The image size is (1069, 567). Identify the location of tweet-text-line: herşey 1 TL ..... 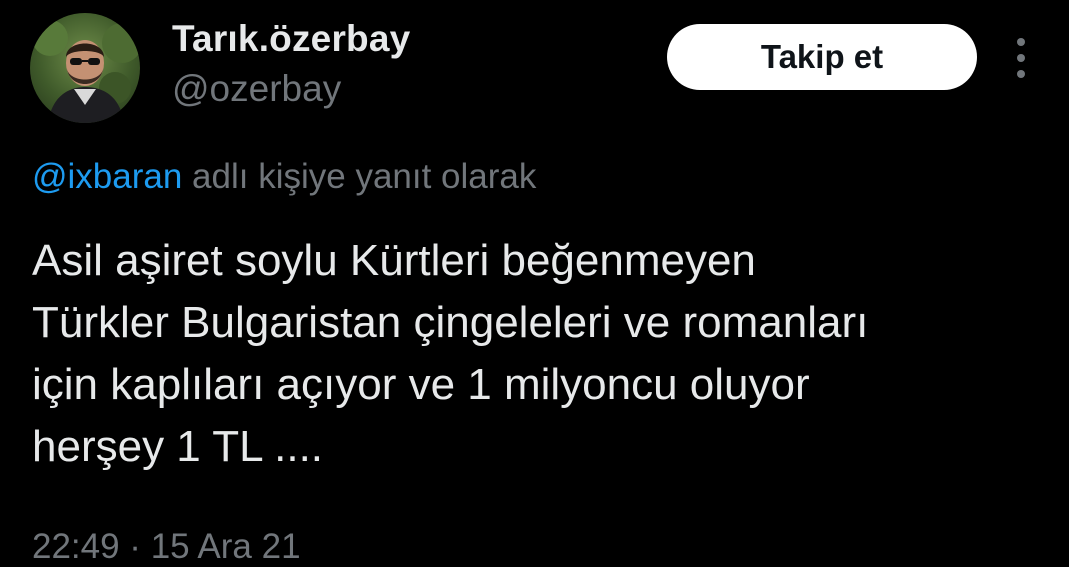
(178, 446).